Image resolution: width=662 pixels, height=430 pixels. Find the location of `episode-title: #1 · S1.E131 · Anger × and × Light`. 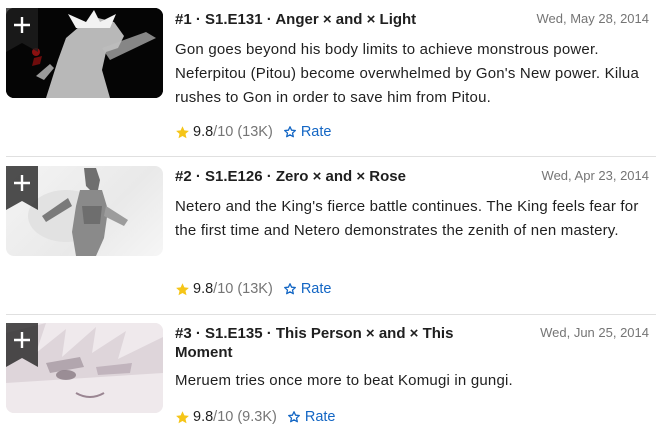

episode-title: #1 · S1.E131 · Anger × and × Light is located at coordinates (350, 19).